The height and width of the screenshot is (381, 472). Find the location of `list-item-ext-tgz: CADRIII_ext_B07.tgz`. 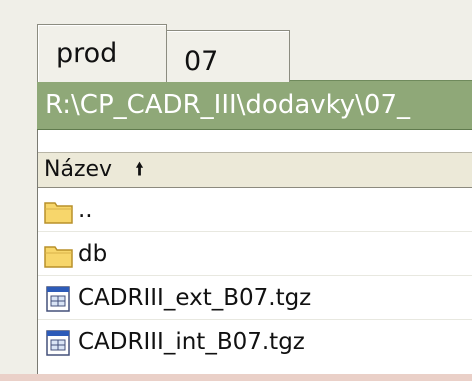

list-item-ext-tgz: CADRIII_ext_B07.tgz is located at coordinates (255, 298).